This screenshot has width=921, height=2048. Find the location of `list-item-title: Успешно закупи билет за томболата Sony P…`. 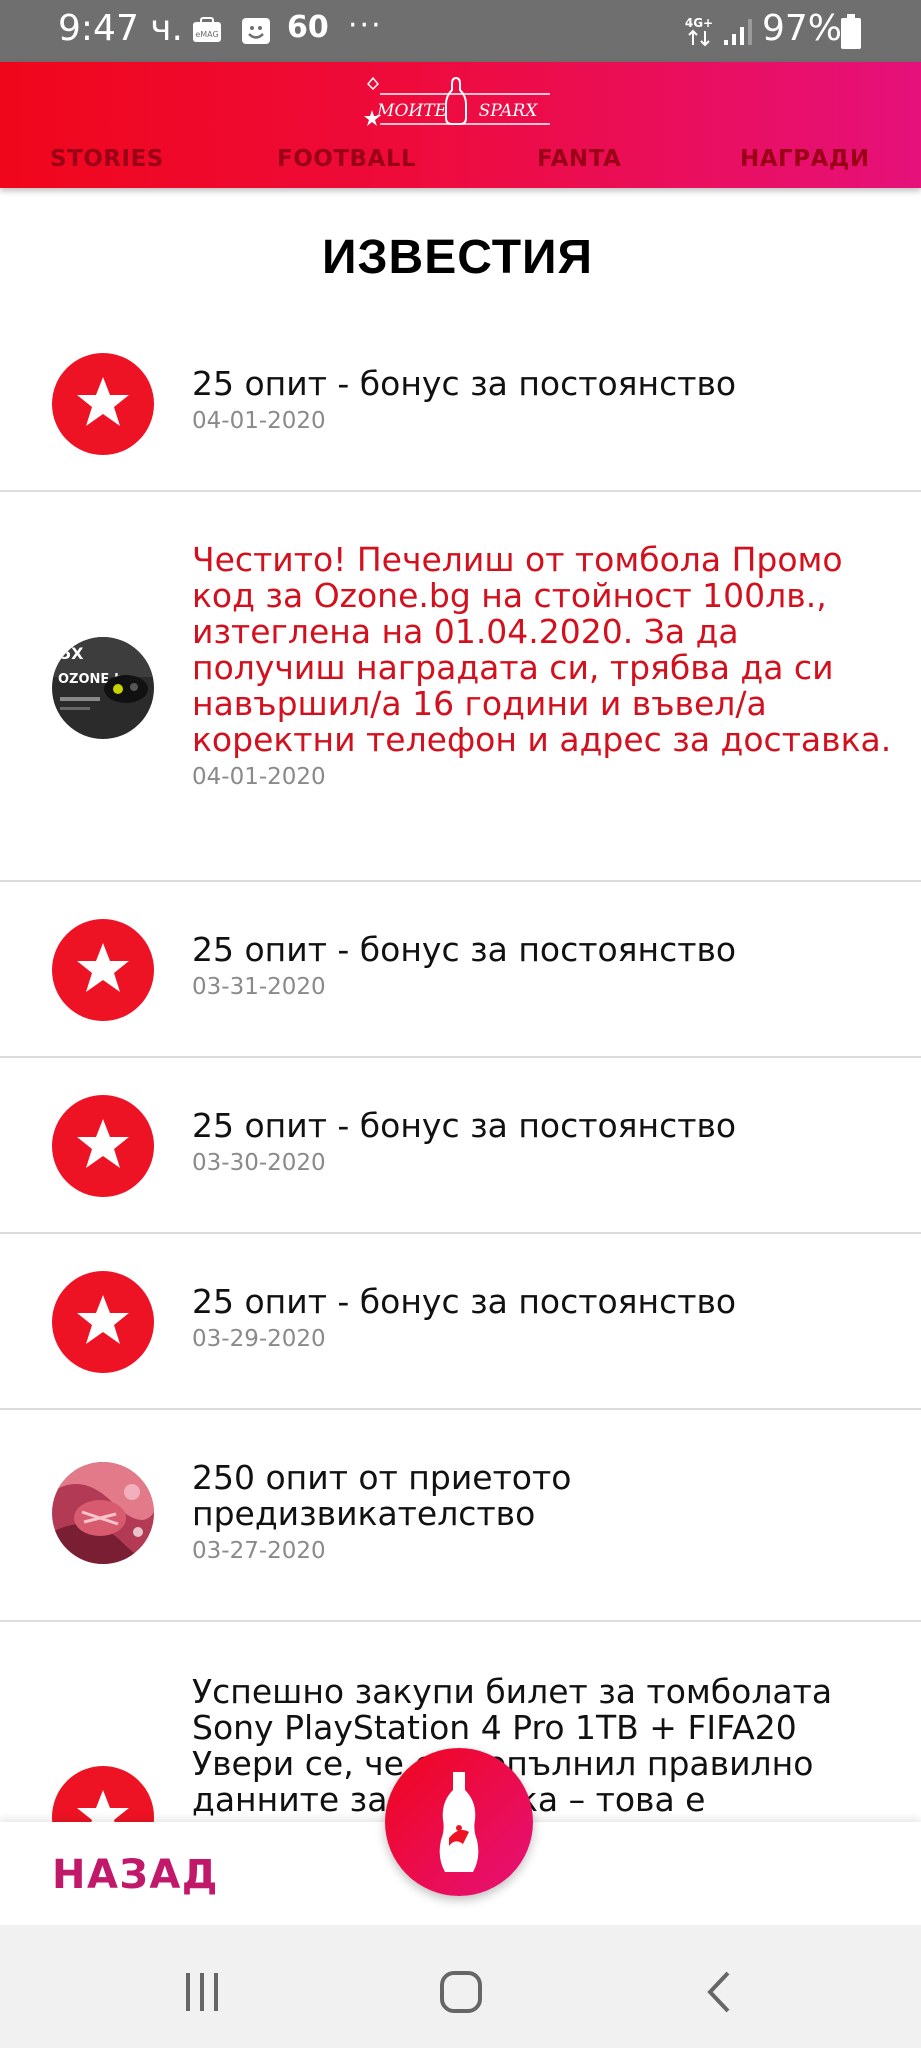

list-item-title: Успешно закупи билет за томболата Sony P… is located at coordinates (512, 1745).